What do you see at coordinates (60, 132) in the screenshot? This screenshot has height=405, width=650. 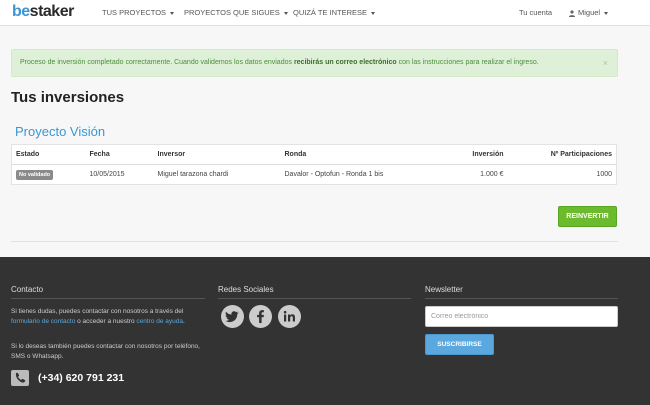 I see `project-title: Proyecto Visión` at bounding box center [60, 132].